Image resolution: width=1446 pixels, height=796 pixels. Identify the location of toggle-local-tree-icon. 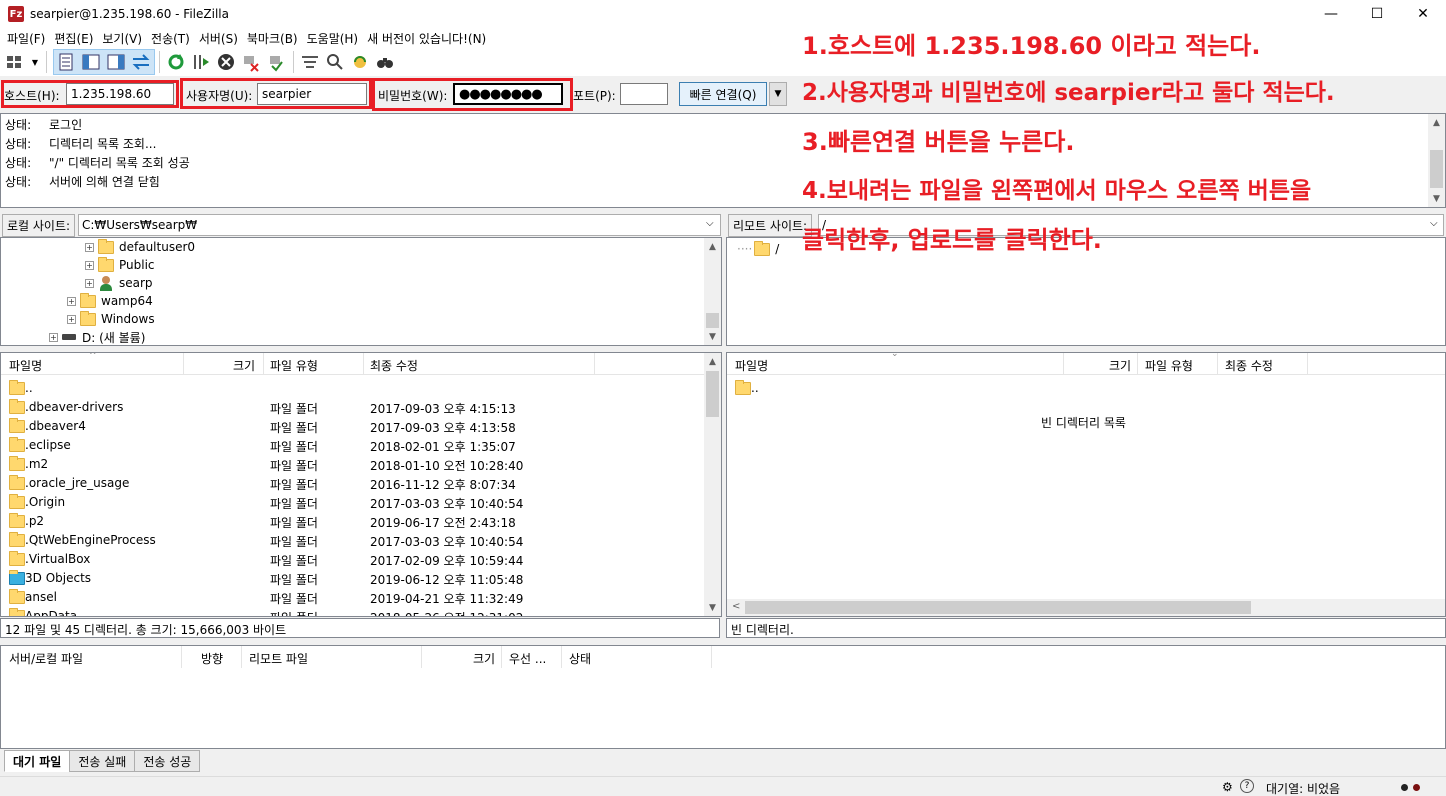
(91, 62).